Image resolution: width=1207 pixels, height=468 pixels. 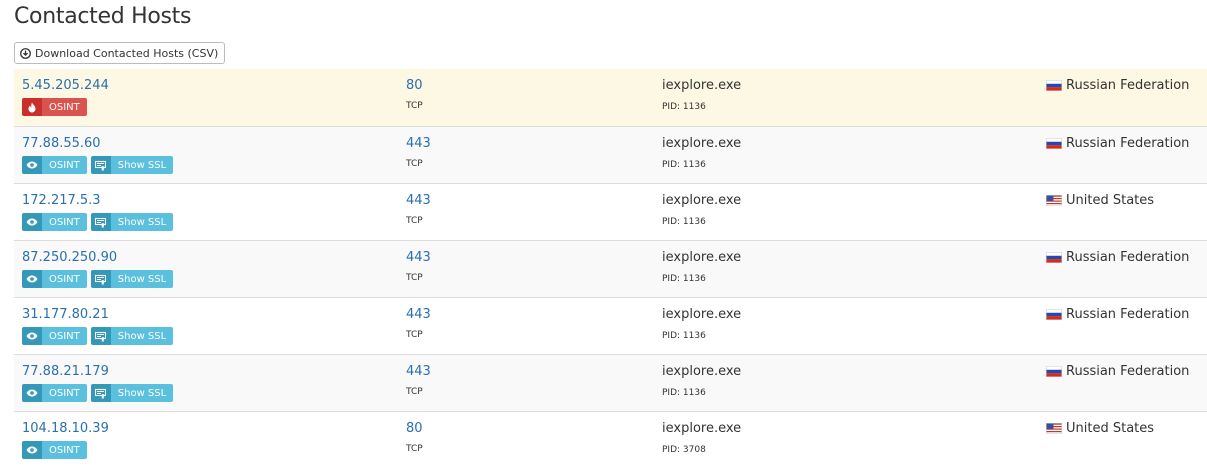 What do you see at coordinates (69, 257) in the screenshot?
I see `host-ip-link: 87.250.250.90` at bounding box center [69, 257].